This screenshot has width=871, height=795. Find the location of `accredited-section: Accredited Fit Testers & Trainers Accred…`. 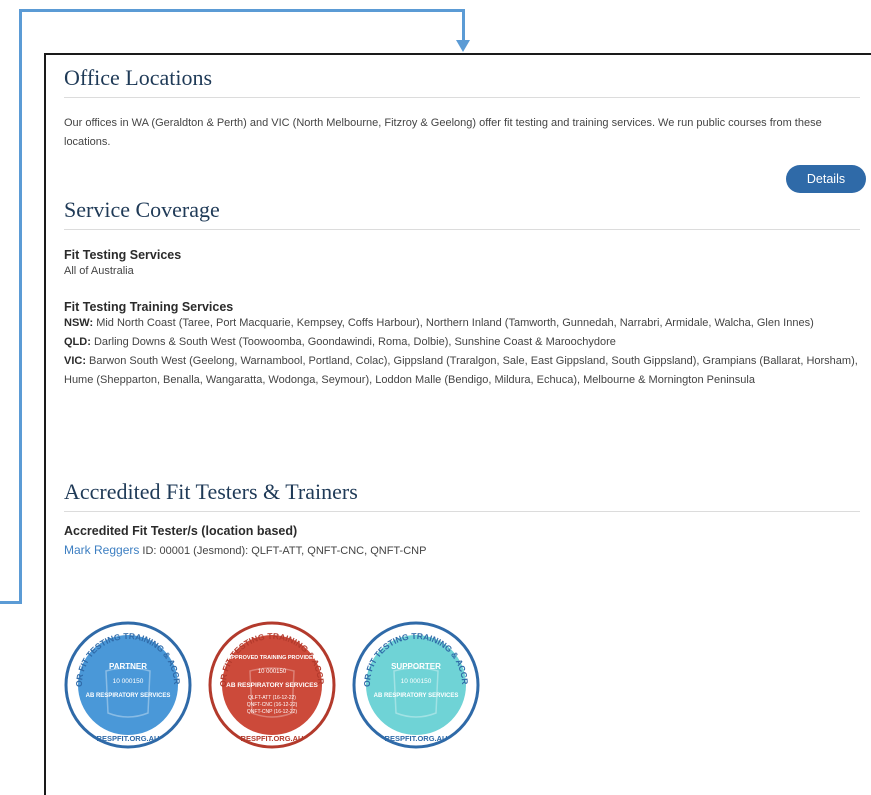

accredited-section: Accredited Fit Testers & Trainers Accred… is located at coordinates (462, 520).